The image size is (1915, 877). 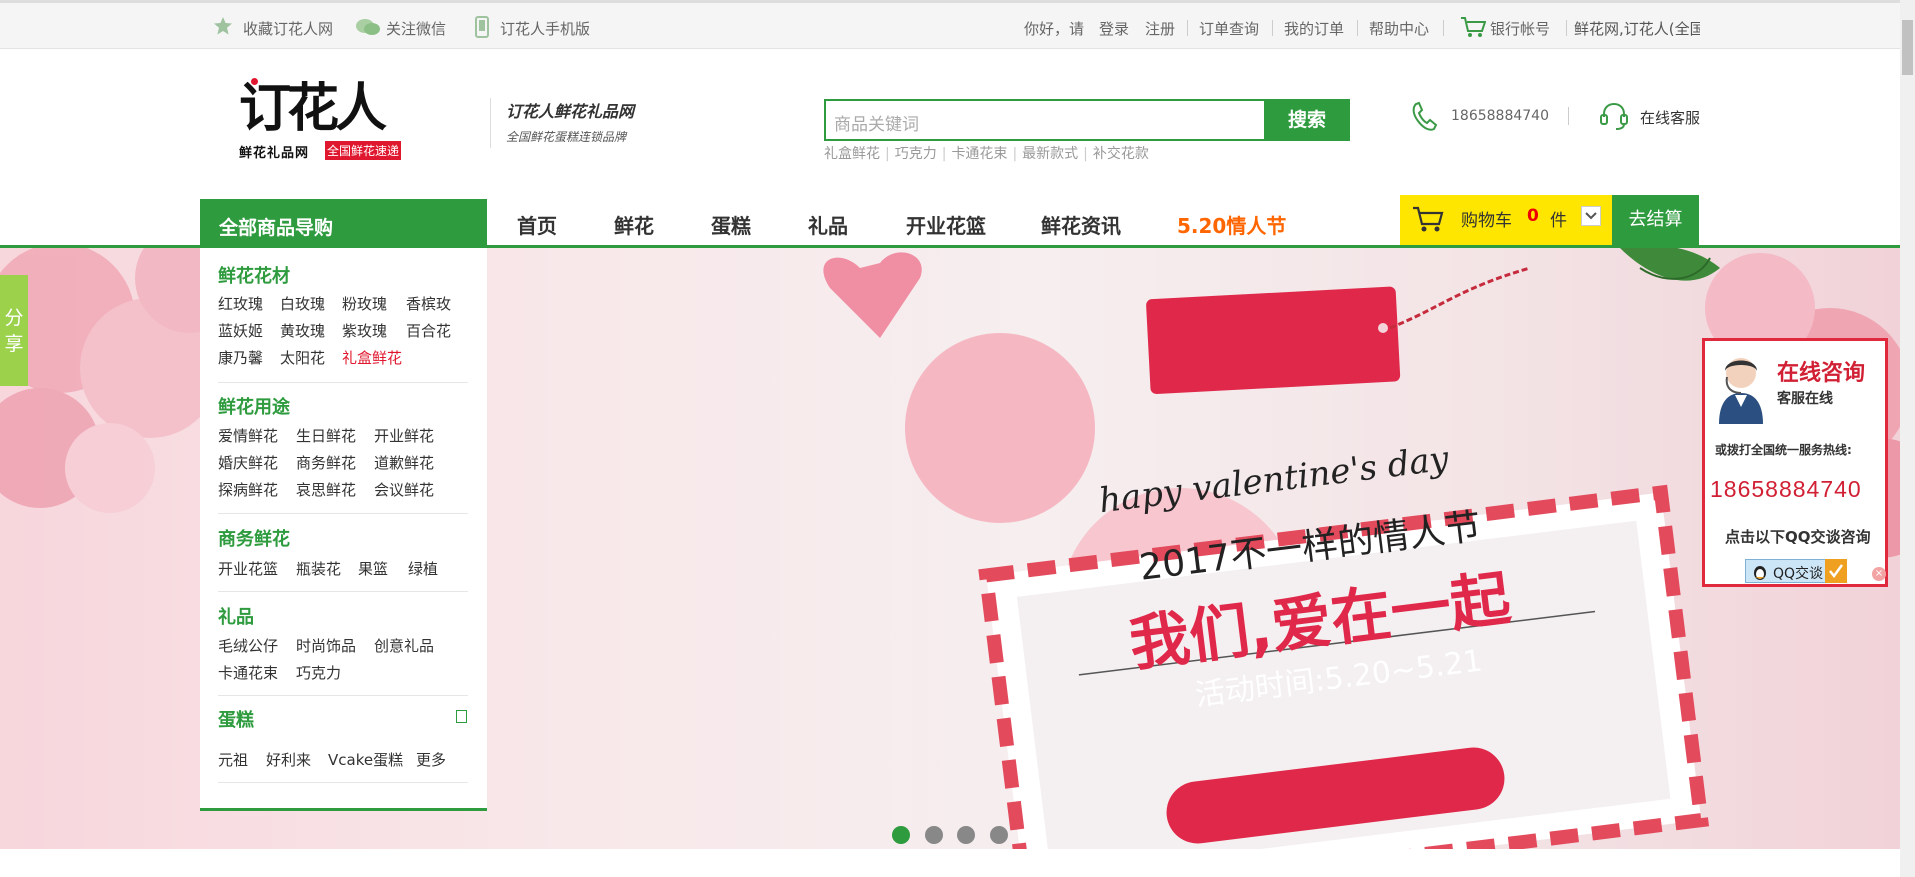 I want to click on category-link: 百合花, so click(x=428, y=330).